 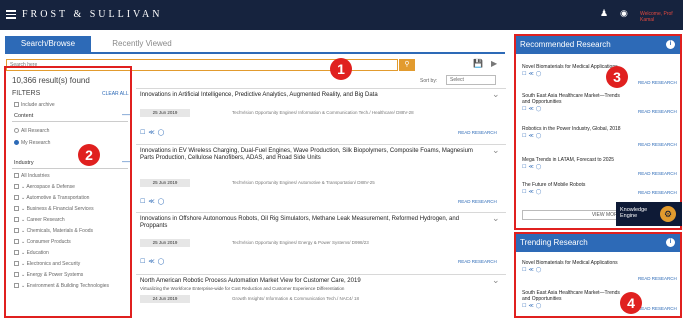 I want to click on welcome-user-link: Welcome, Prof Kamal, so click(x=661, y=17).